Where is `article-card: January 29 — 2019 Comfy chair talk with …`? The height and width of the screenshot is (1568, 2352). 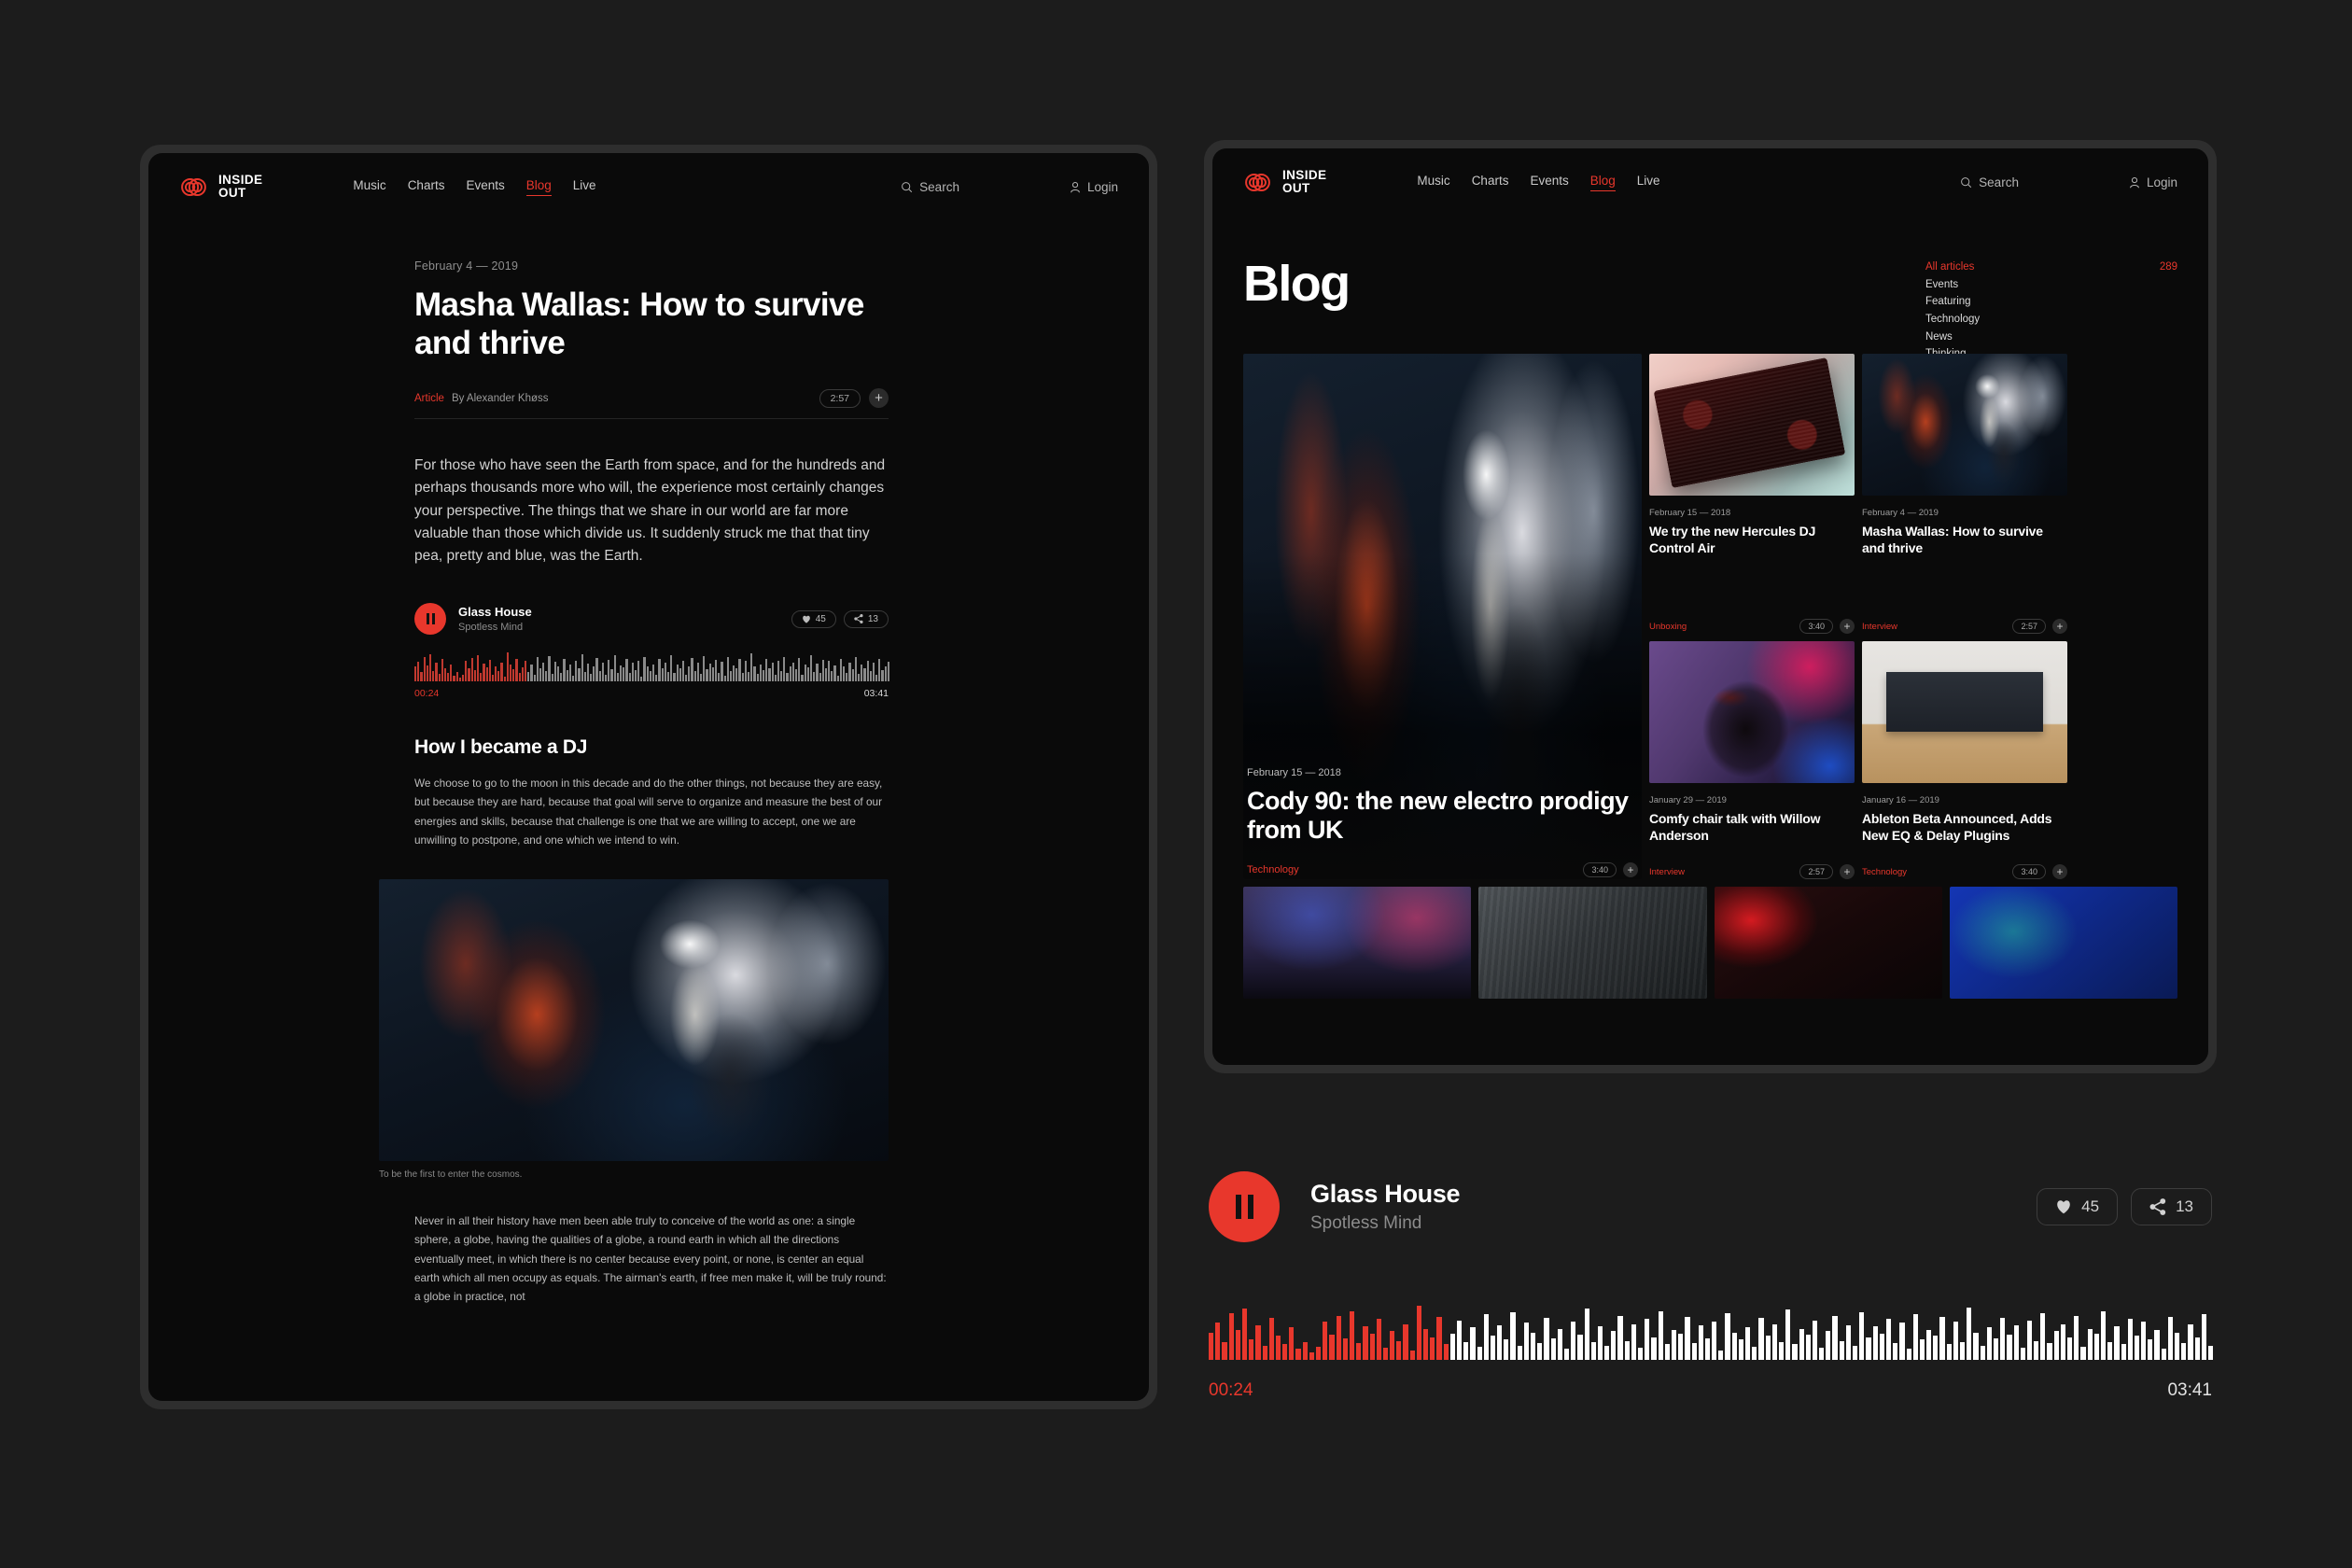 article-card: January 29 — 2019 Comfy chair talk with … is located at coordinates (1752, 760).